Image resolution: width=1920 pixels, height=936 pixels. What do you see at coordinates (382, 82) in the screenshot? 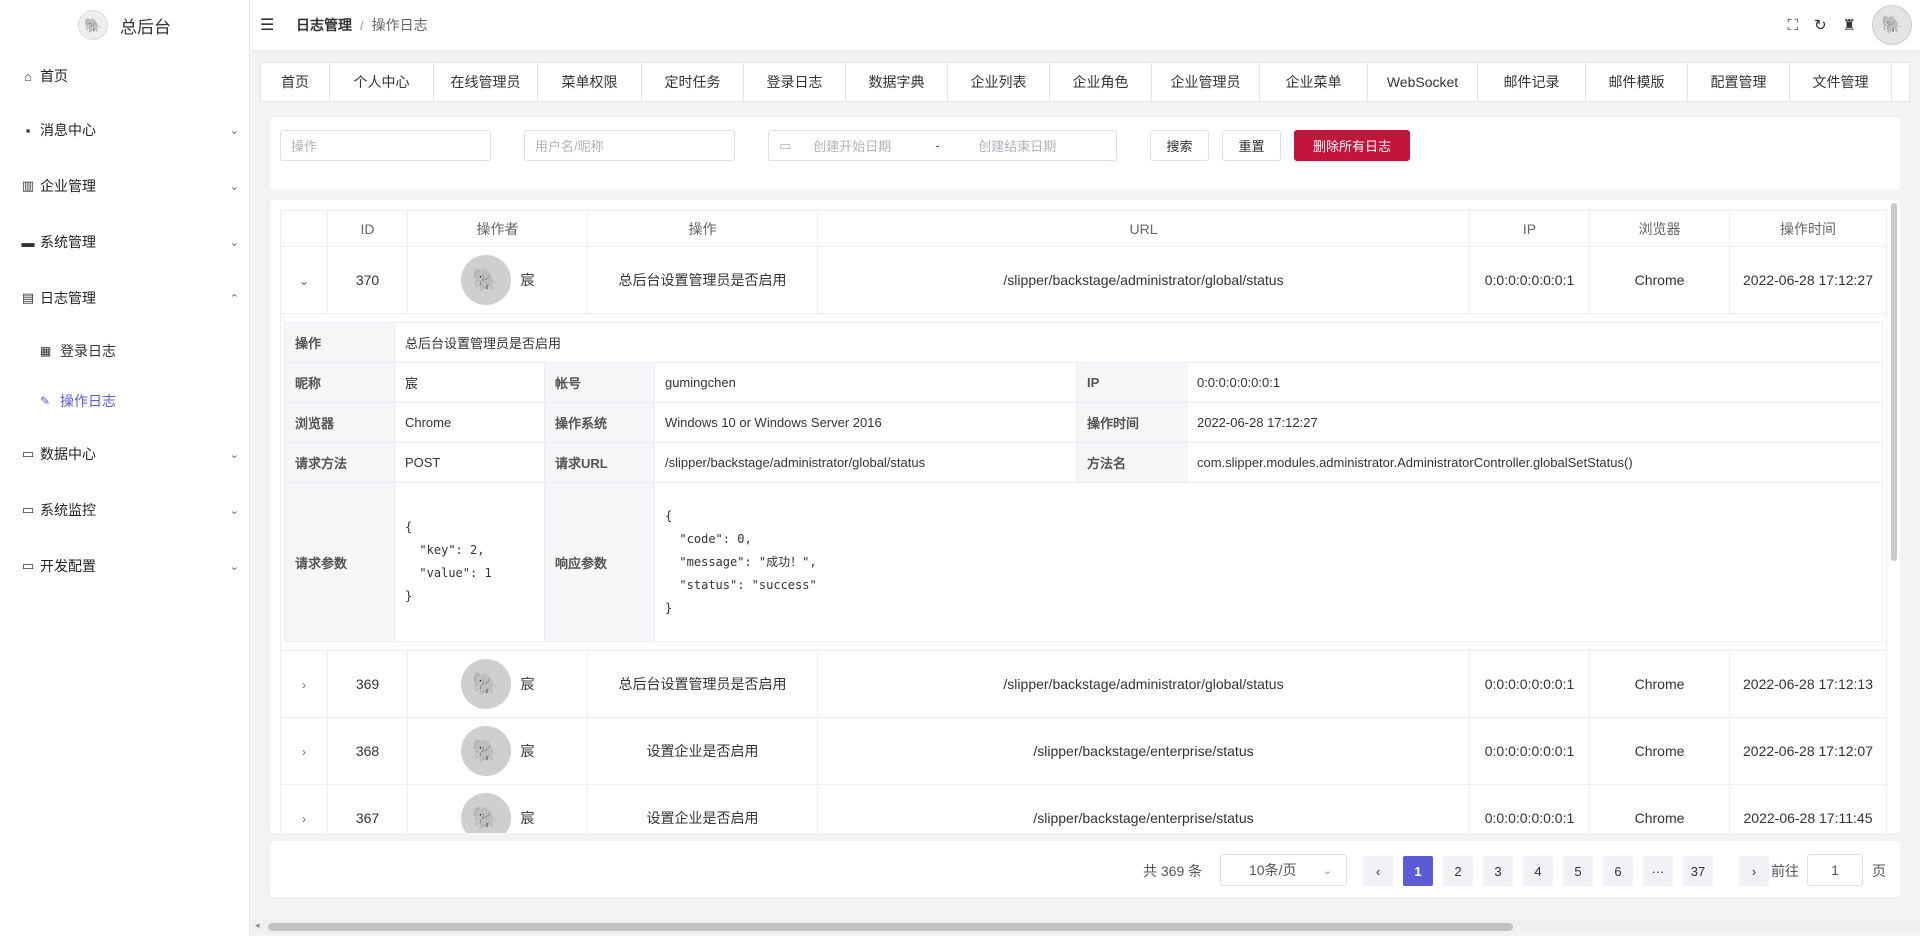
I see `tab-item: 个人中心` at bounding box center [382, 82].